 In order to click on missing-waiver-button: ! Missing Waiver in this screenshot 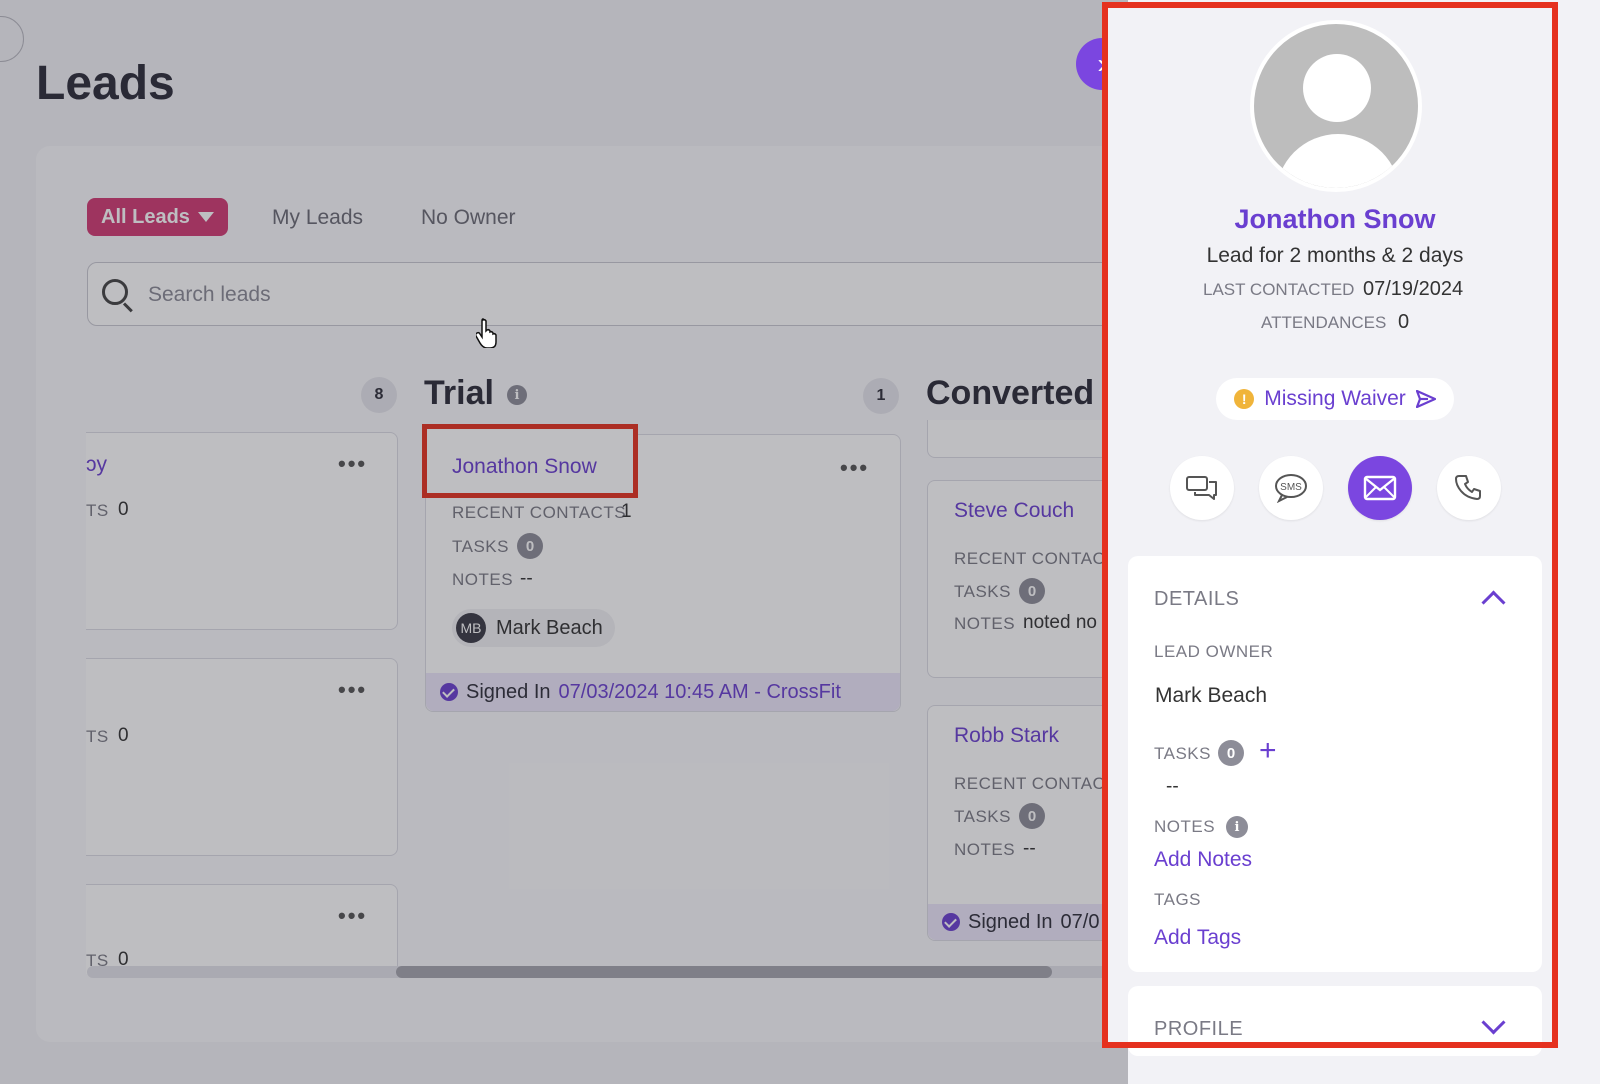, I will do `click(1335, 399)`.